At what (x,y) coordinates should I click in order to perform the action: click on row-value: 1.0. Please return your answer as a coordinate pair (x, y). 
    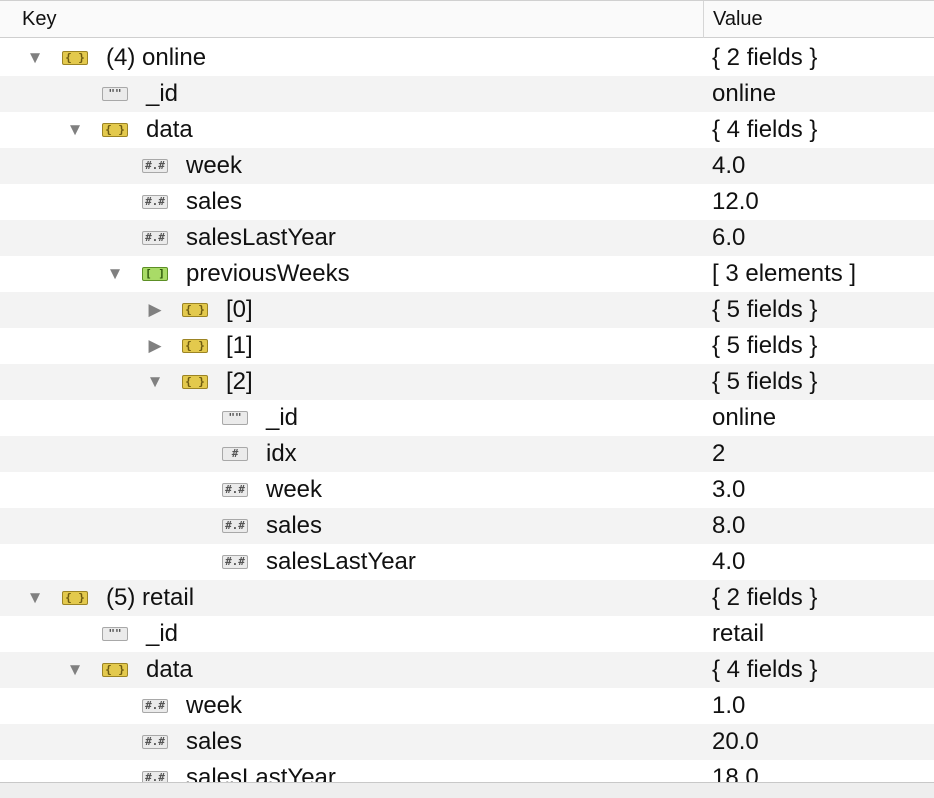
    Looking at the image, I should click on (729, 705).